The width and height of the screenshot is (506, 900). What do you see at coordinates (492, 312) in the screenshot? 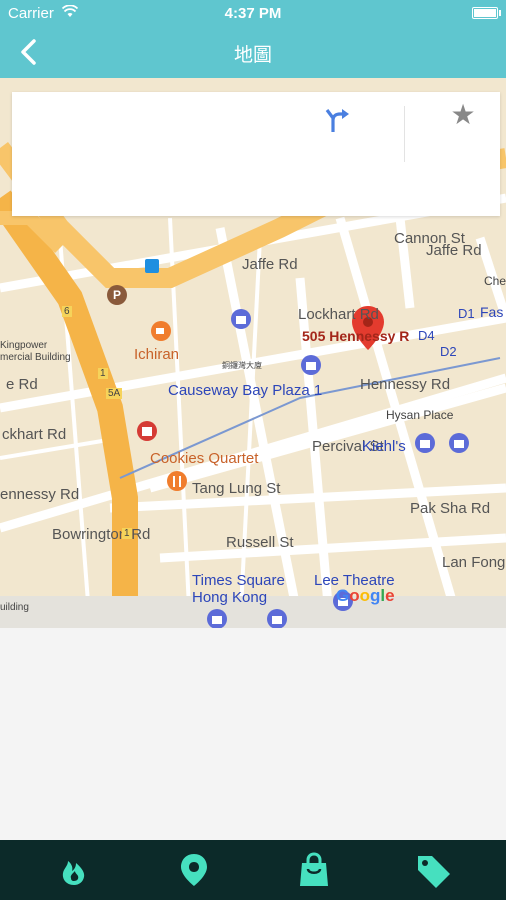
I see `exit-label: Fas` at bounding box center [492, 312].